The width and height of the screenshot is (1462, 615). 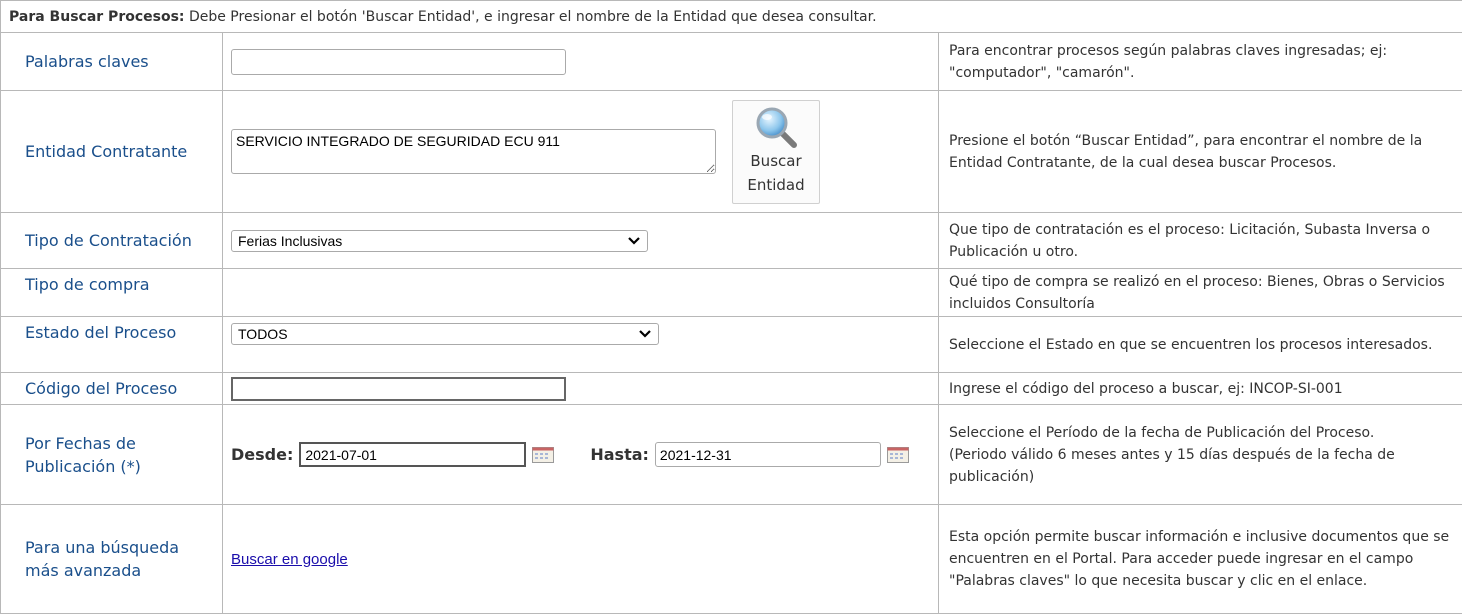 I want to click on status-label: Estado del Proceso, so click(x=111, y=344).